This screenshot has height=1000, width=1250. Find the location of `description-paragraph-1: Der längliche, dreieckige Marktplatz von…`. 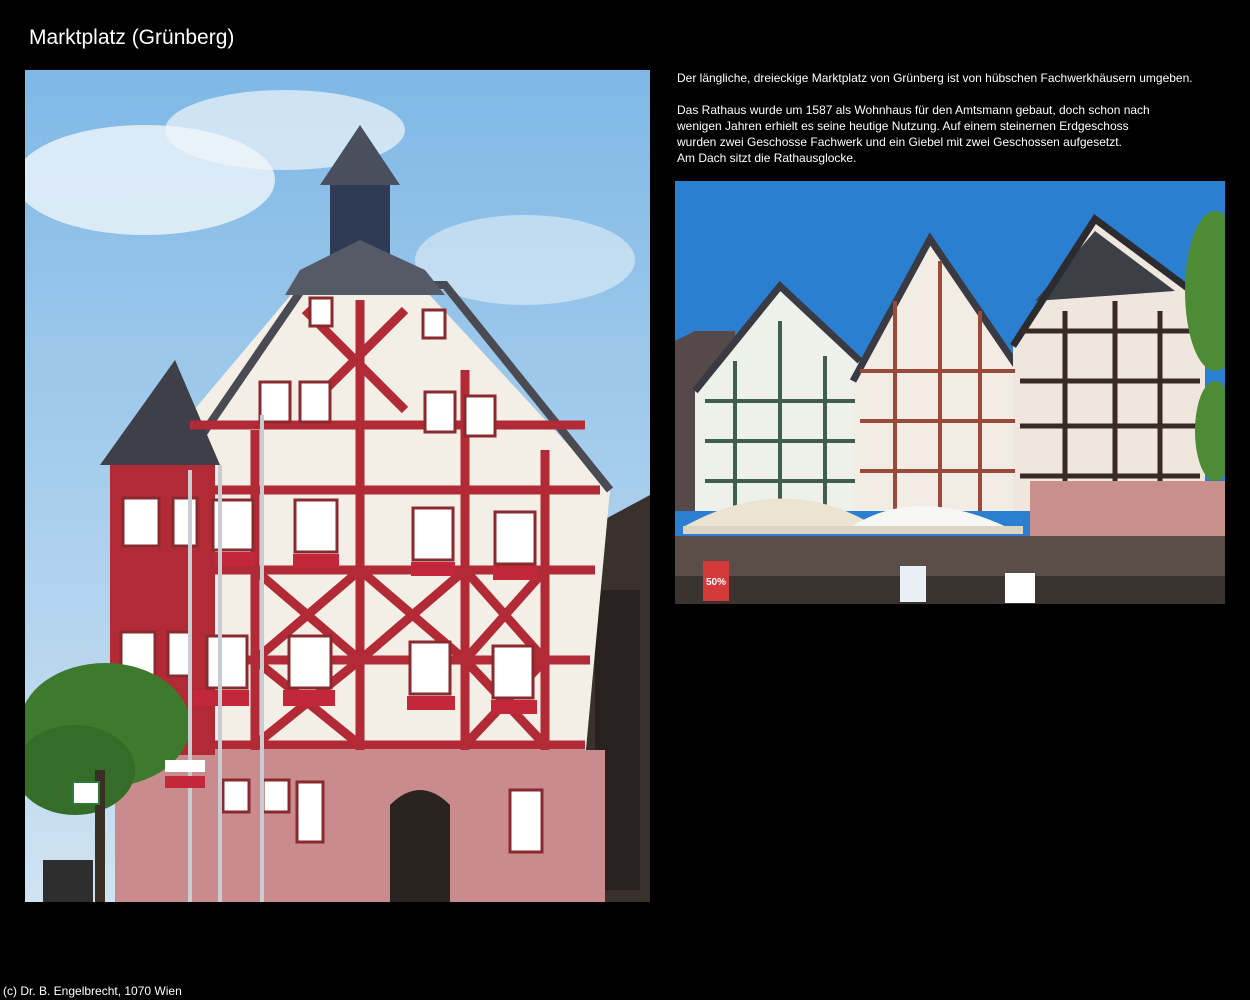

description-paragraph-1: Der längliche, dreieckige Marktplatz von… is located at coordinates (935, 78).